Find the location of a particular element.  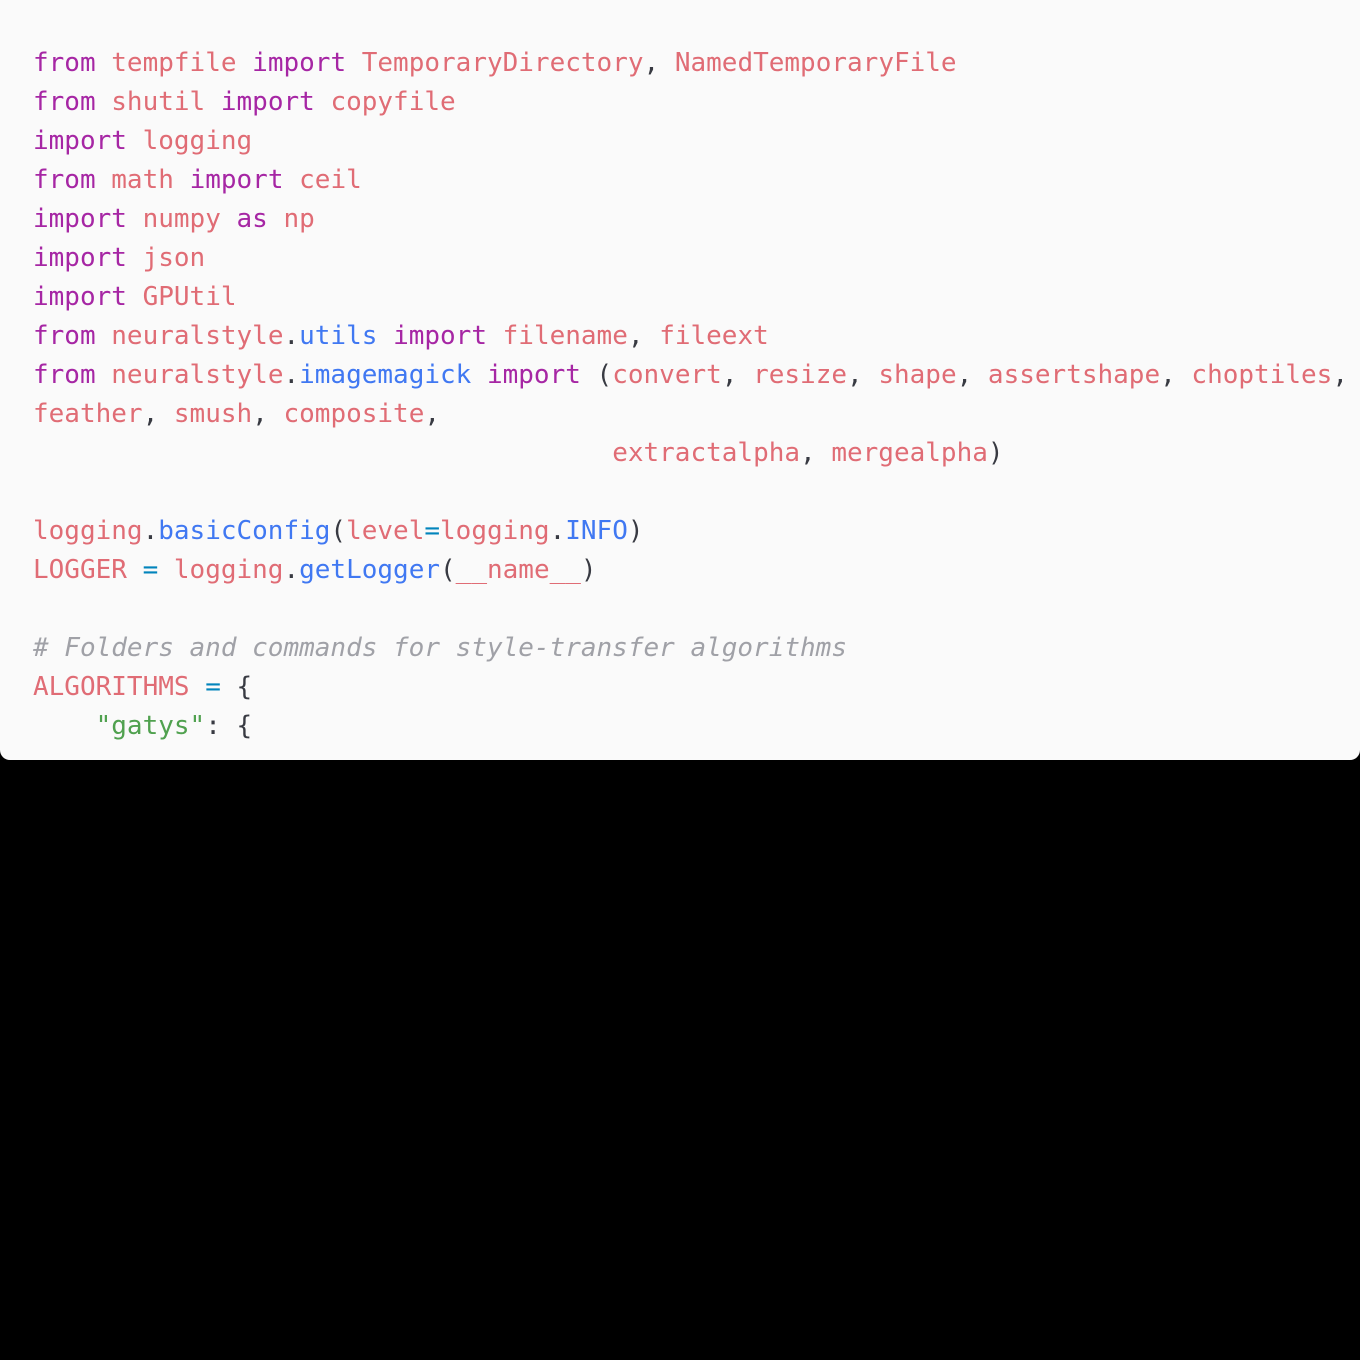

code-token: level is located at coordinates (385, 531).